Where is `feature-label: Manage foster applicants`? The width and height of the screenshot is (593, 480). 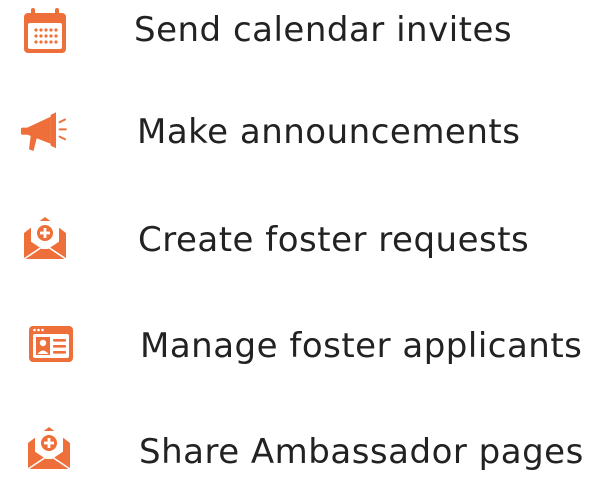 feature-label: Manage foster applicants is located at coordinates (361, 346).